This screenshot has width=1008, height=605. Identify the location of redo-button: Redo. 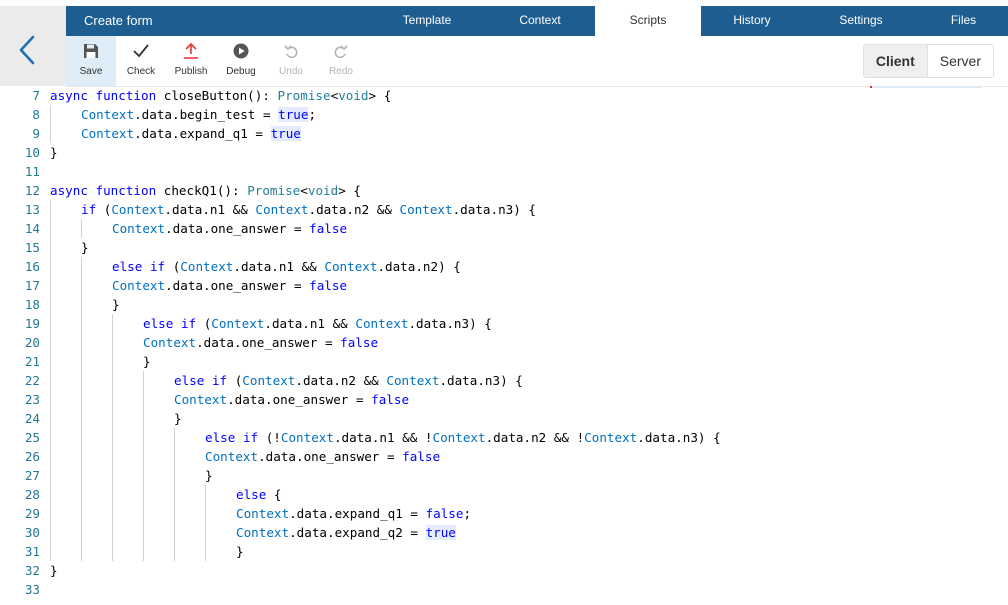
(341, 61).